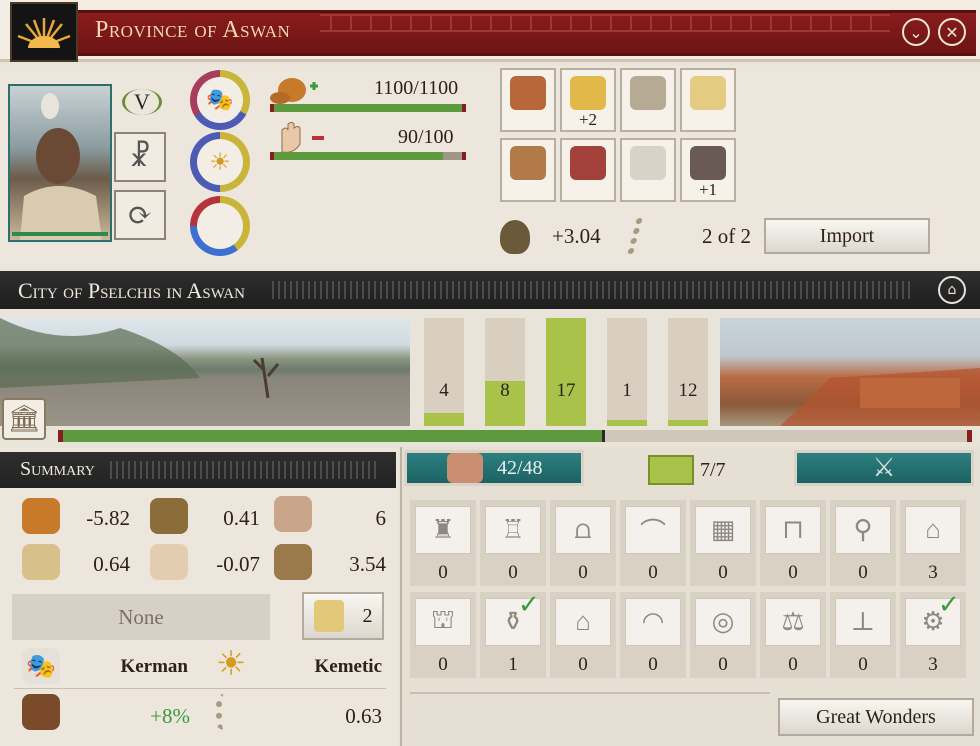 Image resolution: width=980 pixels, height=746 pixels. What do you see at coordinates (368, 108) in the screenshot?
I see `food-bar` at bounding box center [368, 108].